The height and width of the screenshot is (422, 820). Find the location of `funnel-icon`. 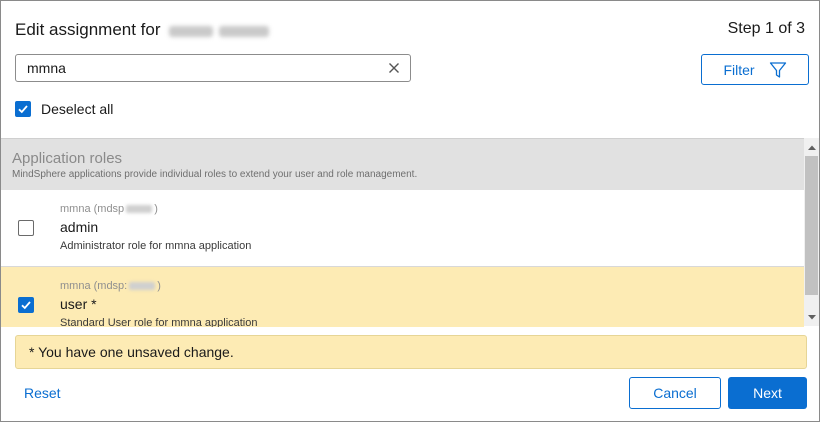

funnel-icon is located at coordinates (777, 69).